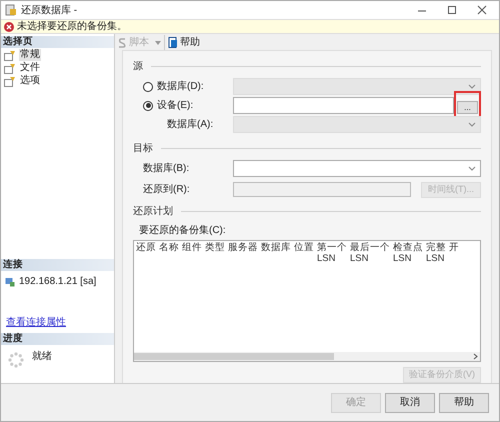  I want to click on field-label: 数据库(B):, so click(166, 169).